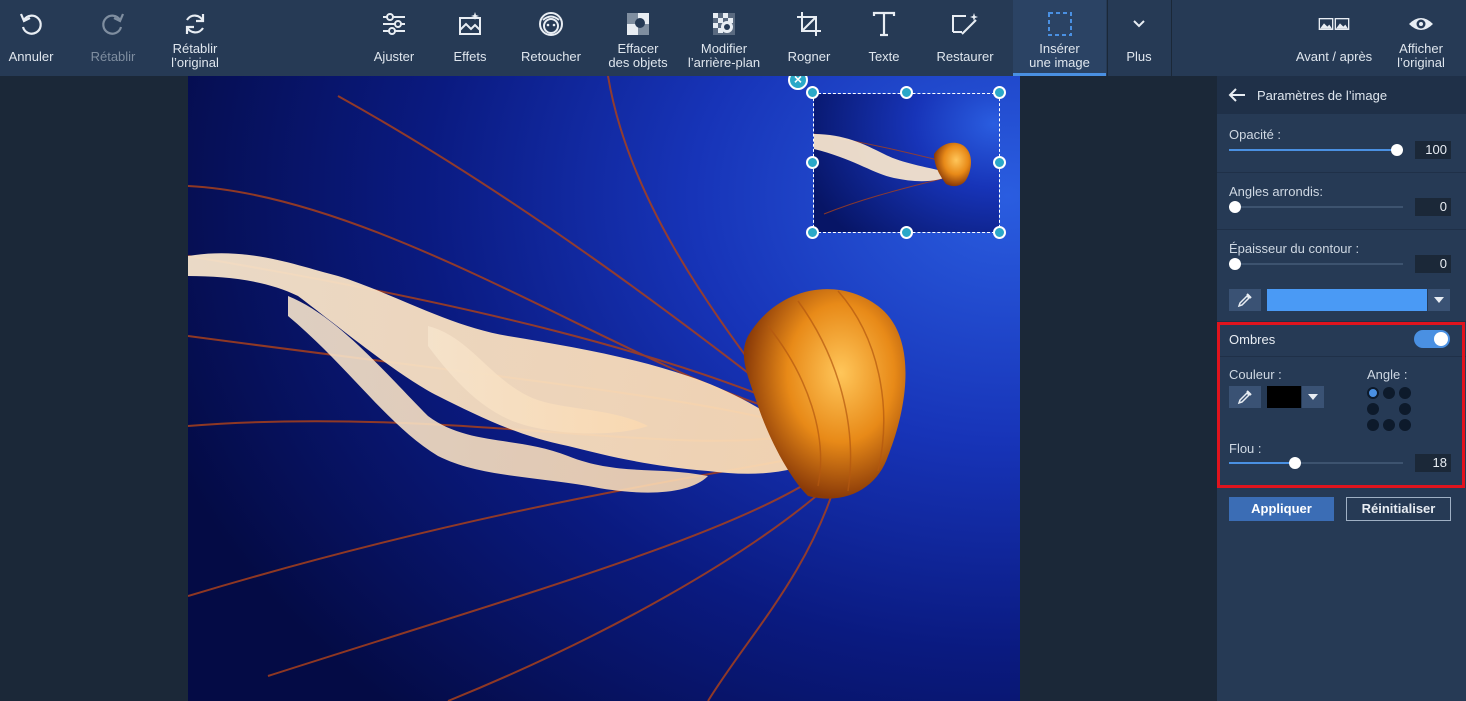  I want to click on eye-icon, so click(1421, 24).